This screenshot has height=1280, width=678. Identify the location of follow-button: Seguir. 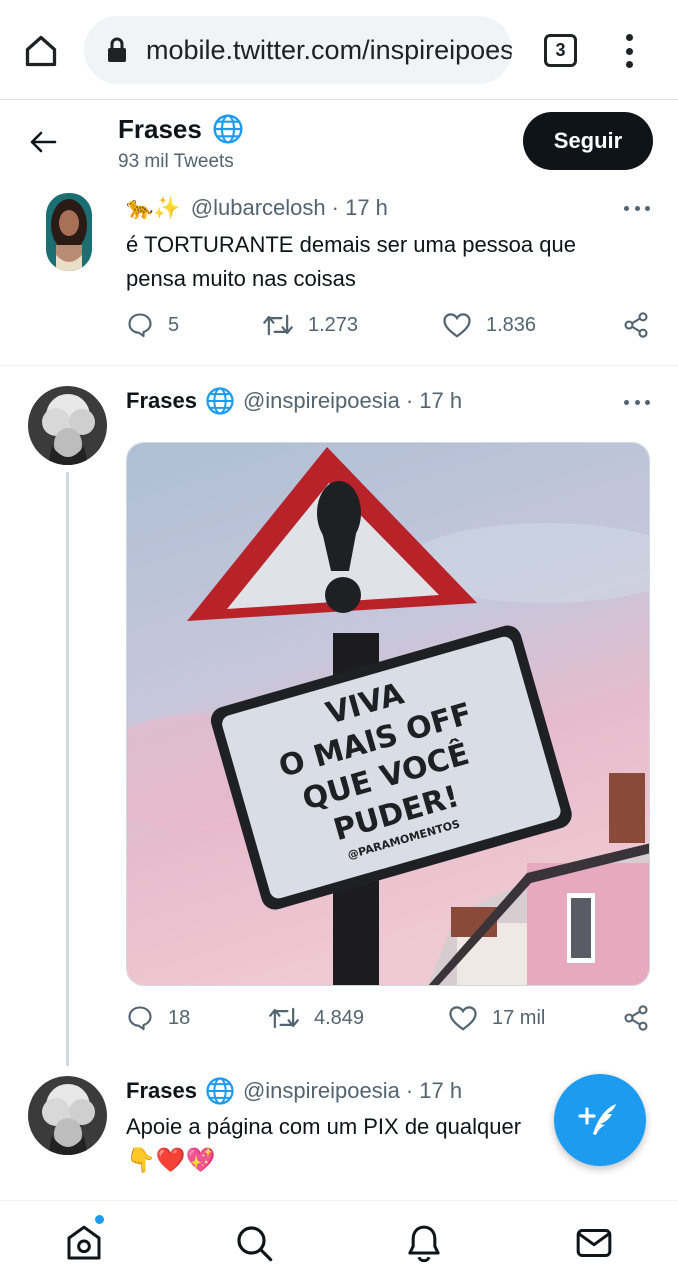
(588, 141).